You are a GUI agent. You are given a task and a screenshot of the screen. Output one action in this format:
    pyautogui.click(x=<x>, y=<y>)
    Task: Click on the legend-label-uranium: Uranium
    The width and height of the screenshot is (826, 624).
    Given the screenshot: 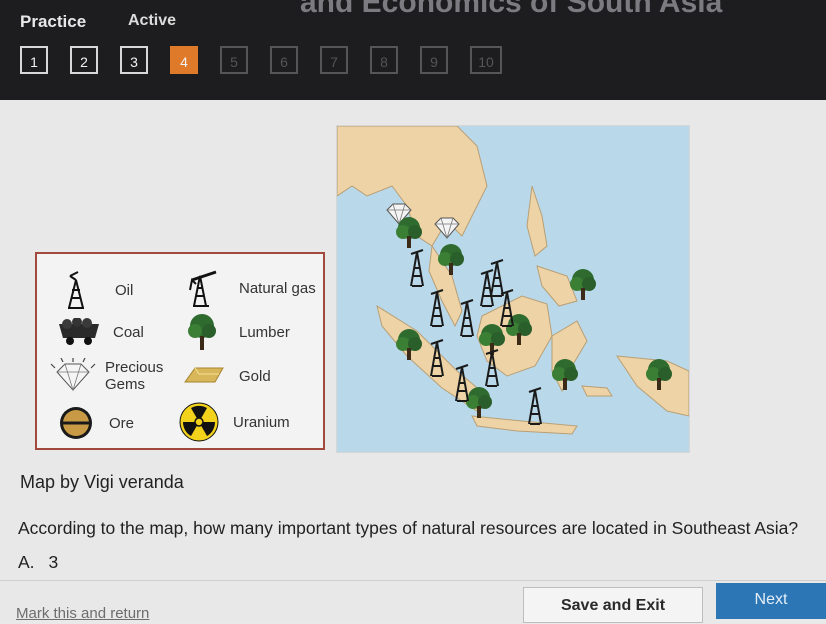 What is the action you would take?
    pyautogui.click(x=261, y=422)
    